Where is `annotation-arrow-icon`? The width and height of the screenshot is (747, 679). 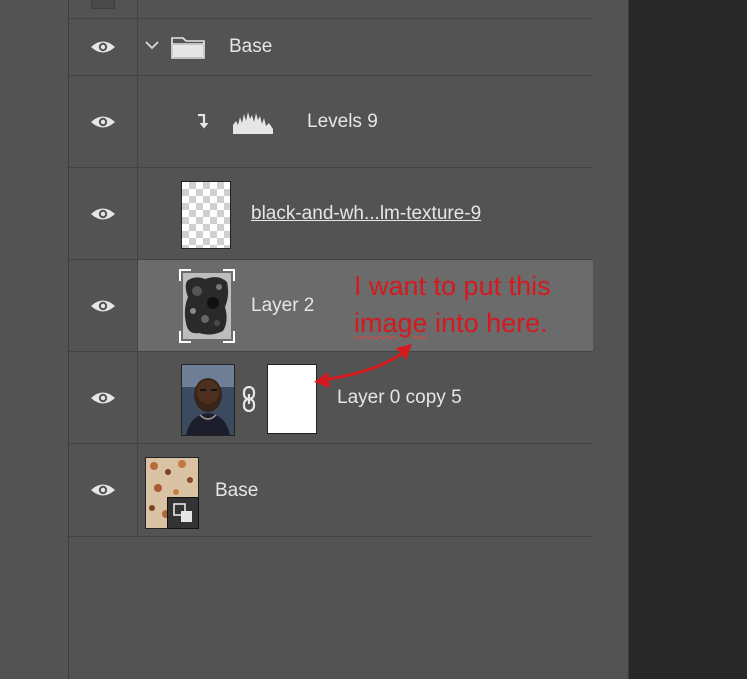 annotation-arrow-icon is located at coordinates (363, 366).